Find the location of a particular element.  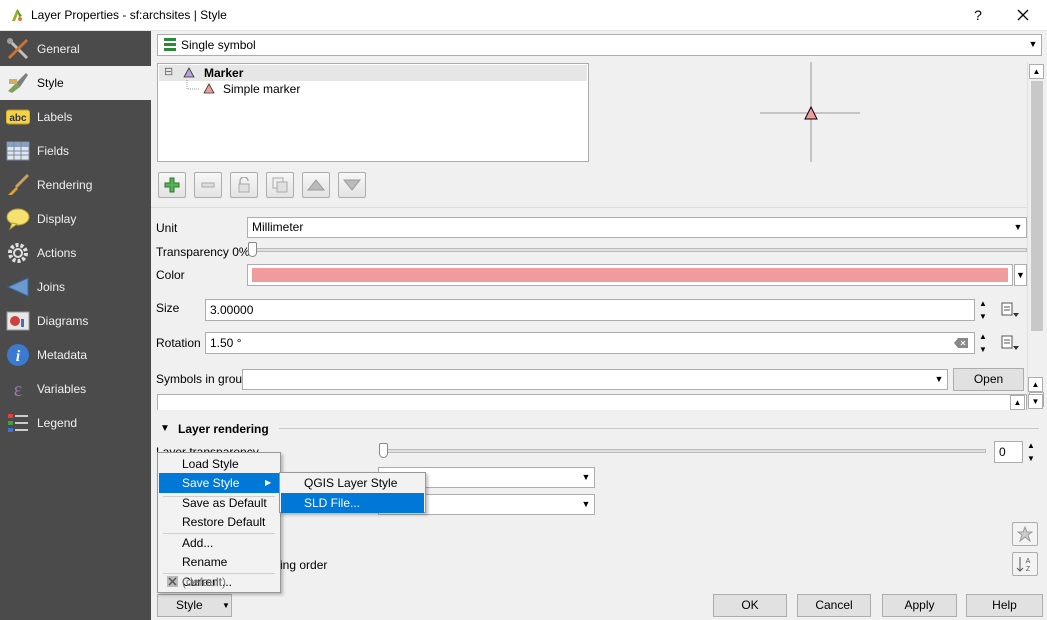

sidebar-item-label: Labels is located at coordinates (55, 117).